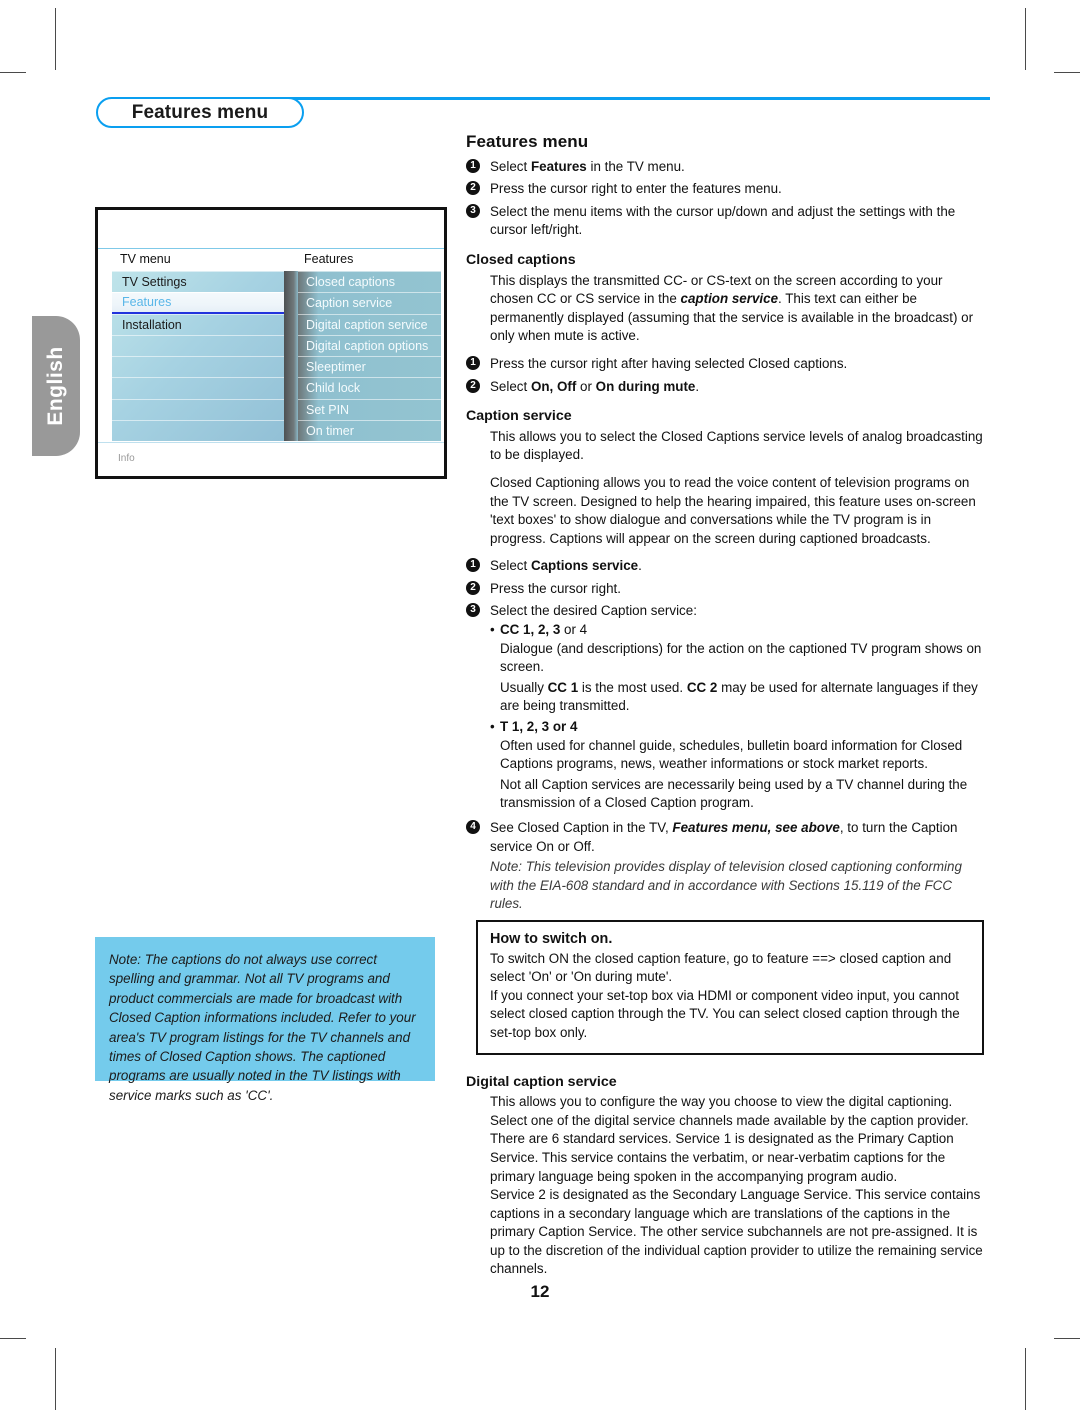  What do you see at coordinates (1067, 1338) in the screenshot?
I see `crop-mark-bottom-right-horizontal` at bounding box center [1067, 1338].